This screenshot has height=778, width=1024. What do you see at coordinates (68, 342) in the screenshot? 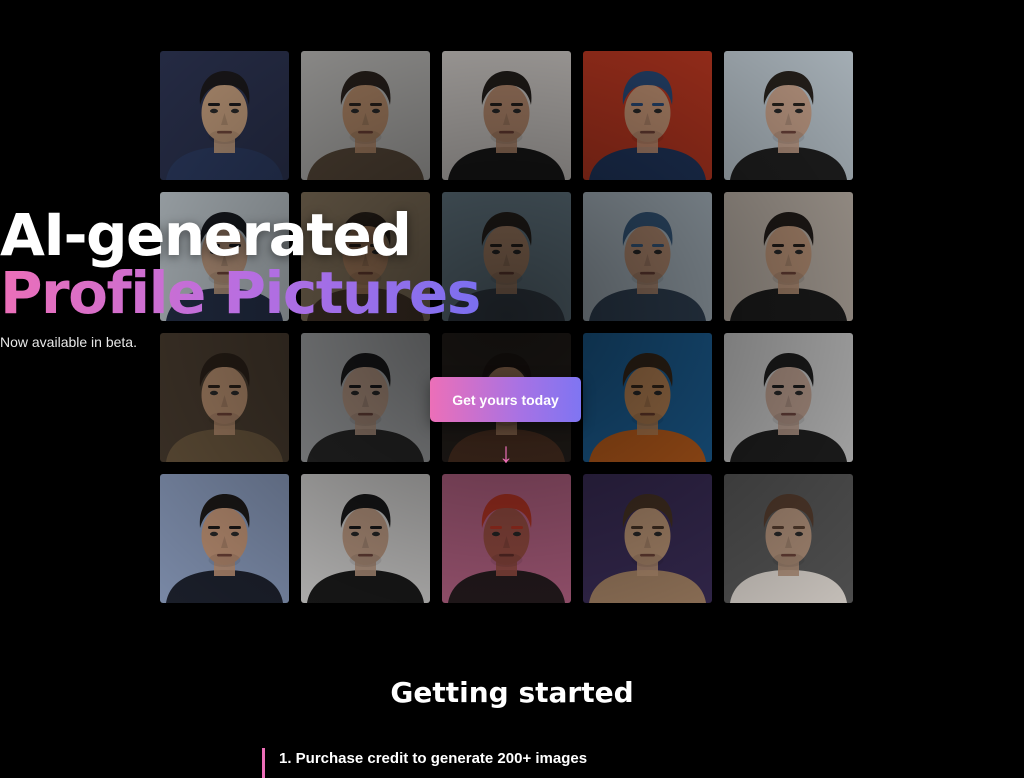
I see `hero-subtitle: Now available in beta.` at bounding box center [68, 342].